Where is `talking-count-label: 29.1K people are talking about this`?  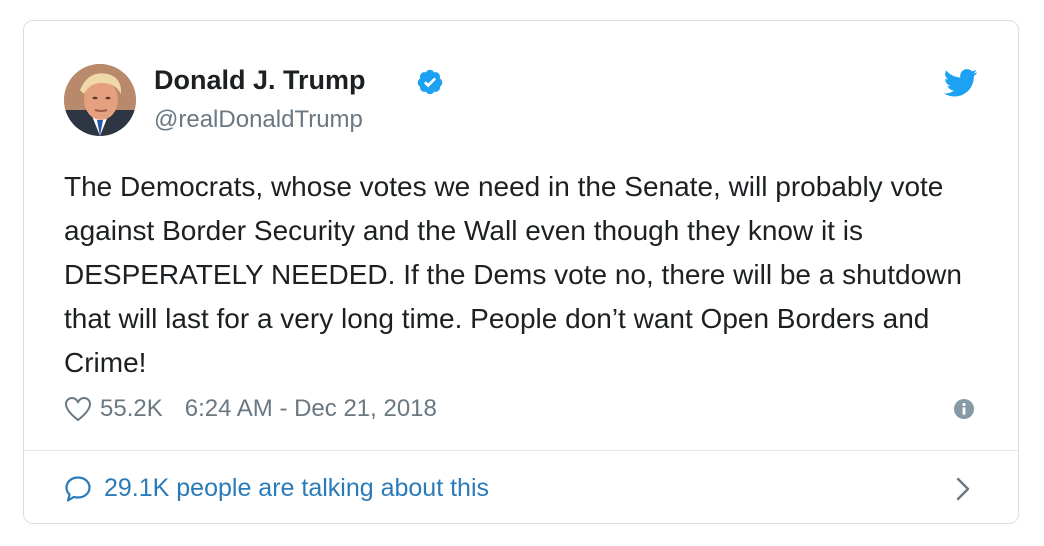 talking-count-label: 29.1K people are talking about this is located at coordinates (296, 488).